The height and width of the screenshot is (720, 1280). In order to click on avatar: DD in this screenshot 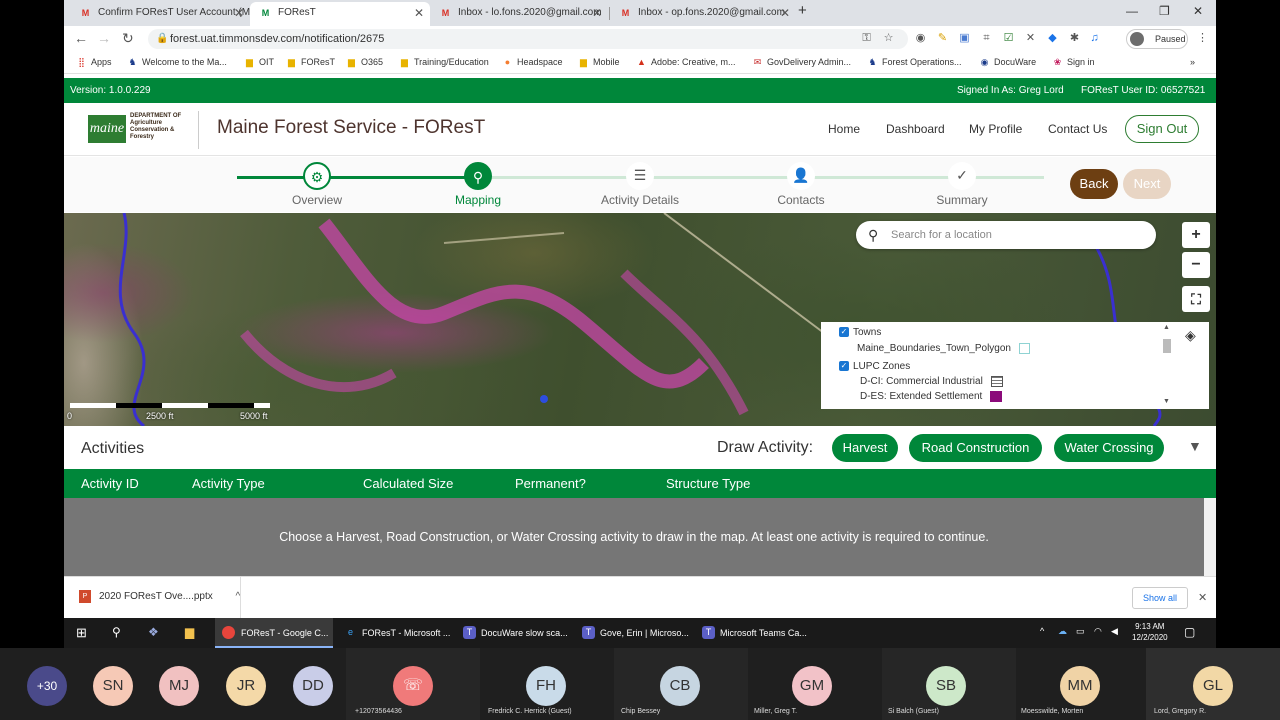, I will do `click(313, 686)`.